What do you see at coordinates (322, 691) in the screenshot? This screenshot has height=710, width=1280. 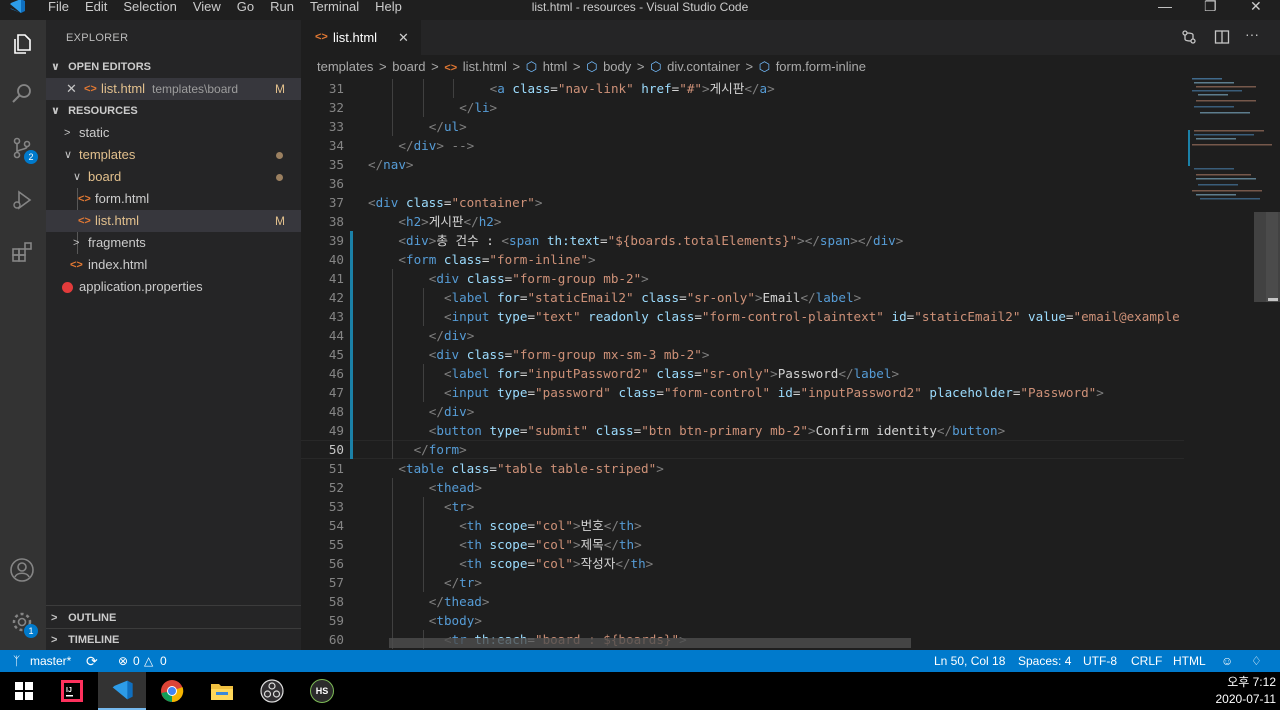 I see `hs-app-icon: HS` at bounding box center [322, 691].